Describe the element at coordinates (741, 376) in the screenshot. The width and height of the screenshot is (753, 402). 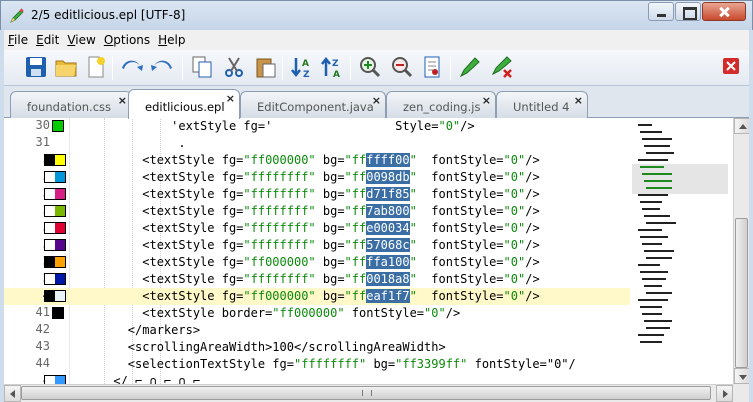
I see `scroll-down-arrow-icon` at that location.